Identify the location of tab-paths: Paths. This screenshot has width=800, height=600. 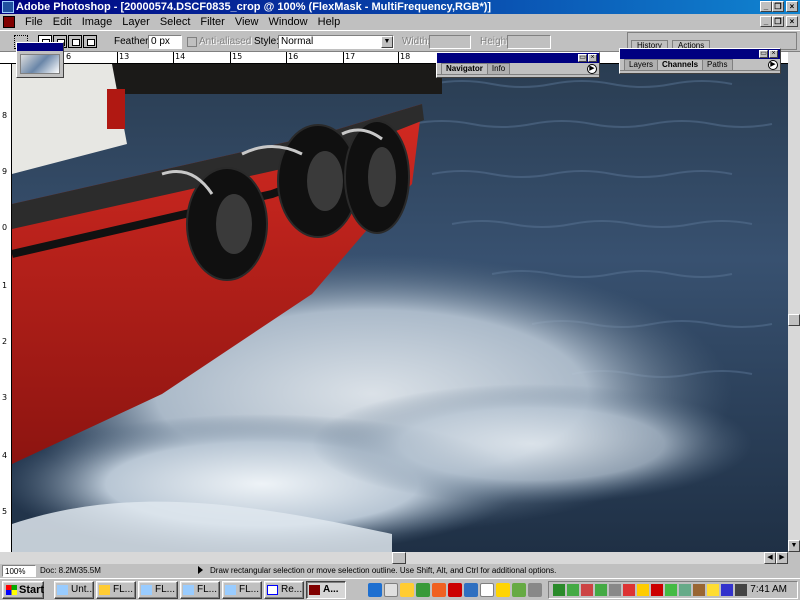
(717, 64).